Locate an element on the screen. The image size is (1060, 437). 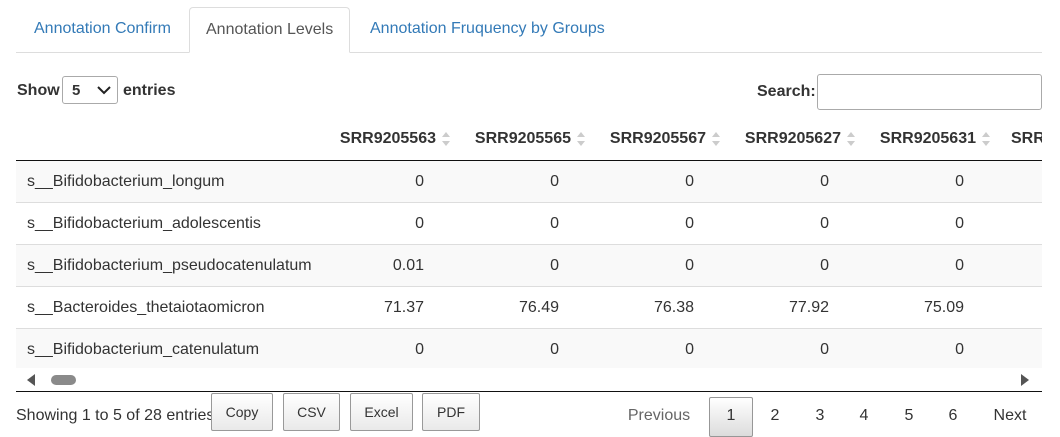
excel-button: Excel is located at coordinates (381, 412).